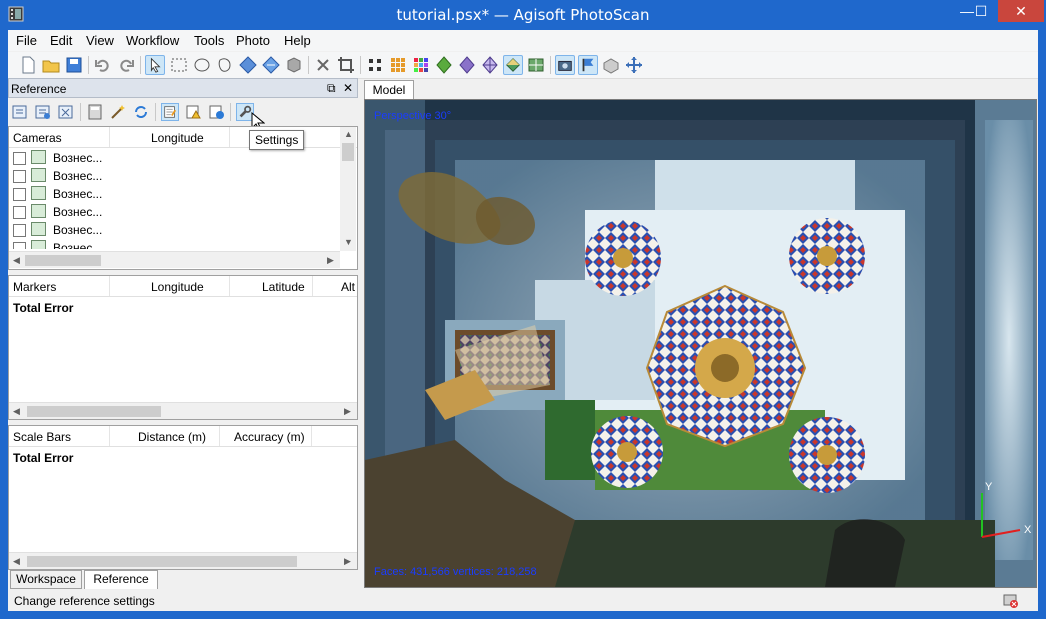 The width and height of the screenshot is (1046, 619). I want to click on redo-icon, so click(126, 65).